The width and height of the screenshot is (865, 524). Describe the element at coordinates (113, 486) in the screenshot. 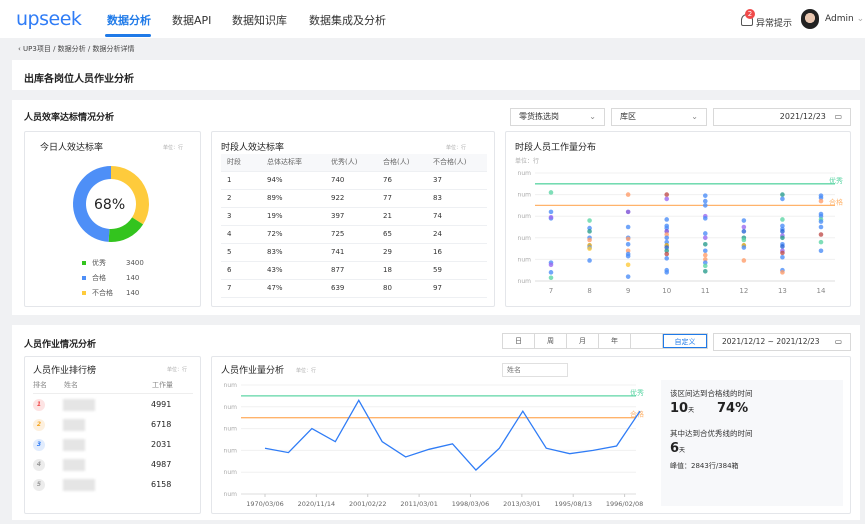

I see `ranking-row: 5 6158` at that location.